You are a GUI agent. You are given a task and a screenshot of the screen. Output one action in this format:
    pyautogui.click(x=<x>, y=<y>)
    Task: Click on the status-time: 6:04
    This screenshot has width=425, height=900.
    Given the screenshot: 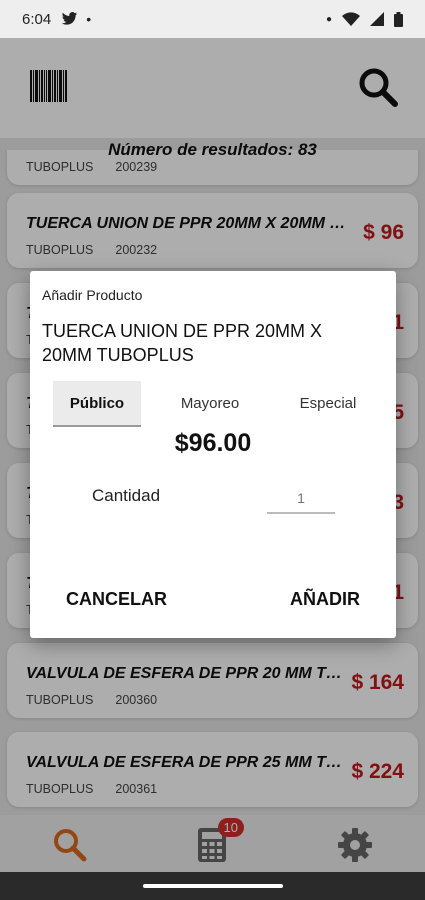 What is the action you would take?
    pyautogui.click(x=37, y=19)
    